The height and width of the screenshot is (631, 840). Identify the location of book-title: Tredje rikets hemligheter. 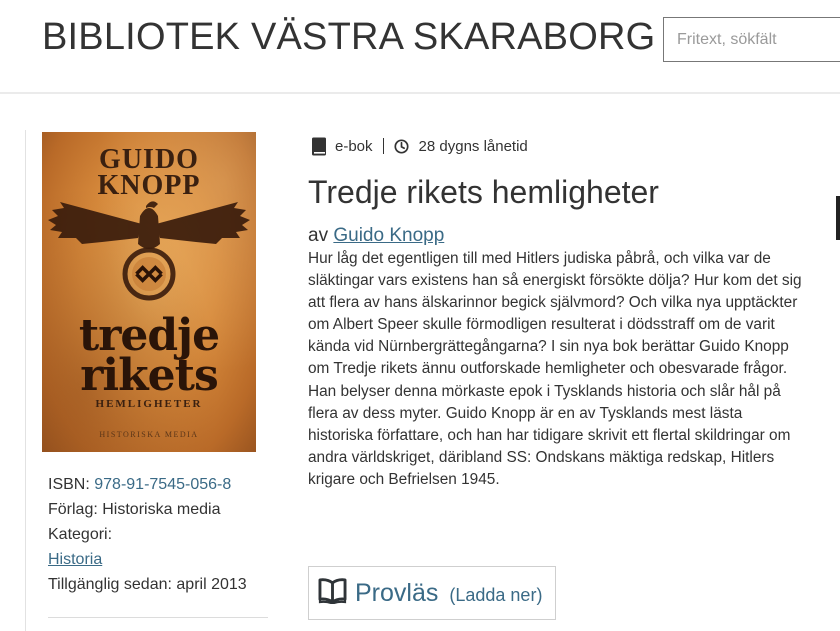
(483, 192).